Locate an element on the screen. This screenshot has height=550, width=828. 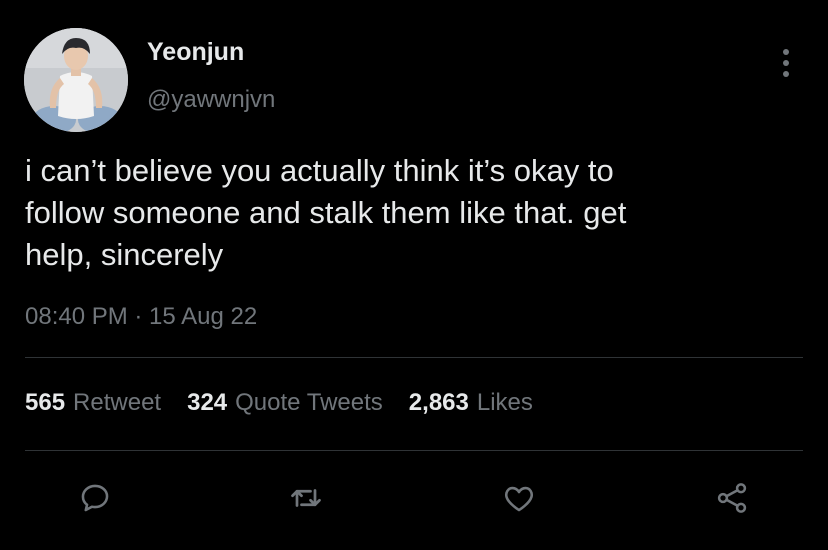
retweet-button is located at coordinates (306, 498).